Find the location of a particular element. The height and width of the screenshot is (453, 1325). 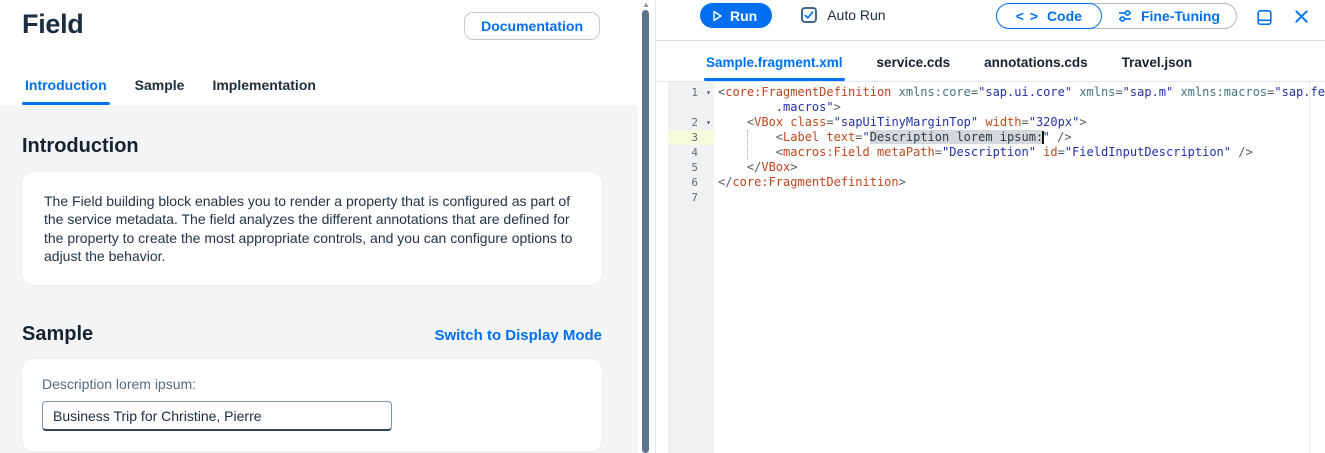

play-icon is located at coordinates (717, 16).